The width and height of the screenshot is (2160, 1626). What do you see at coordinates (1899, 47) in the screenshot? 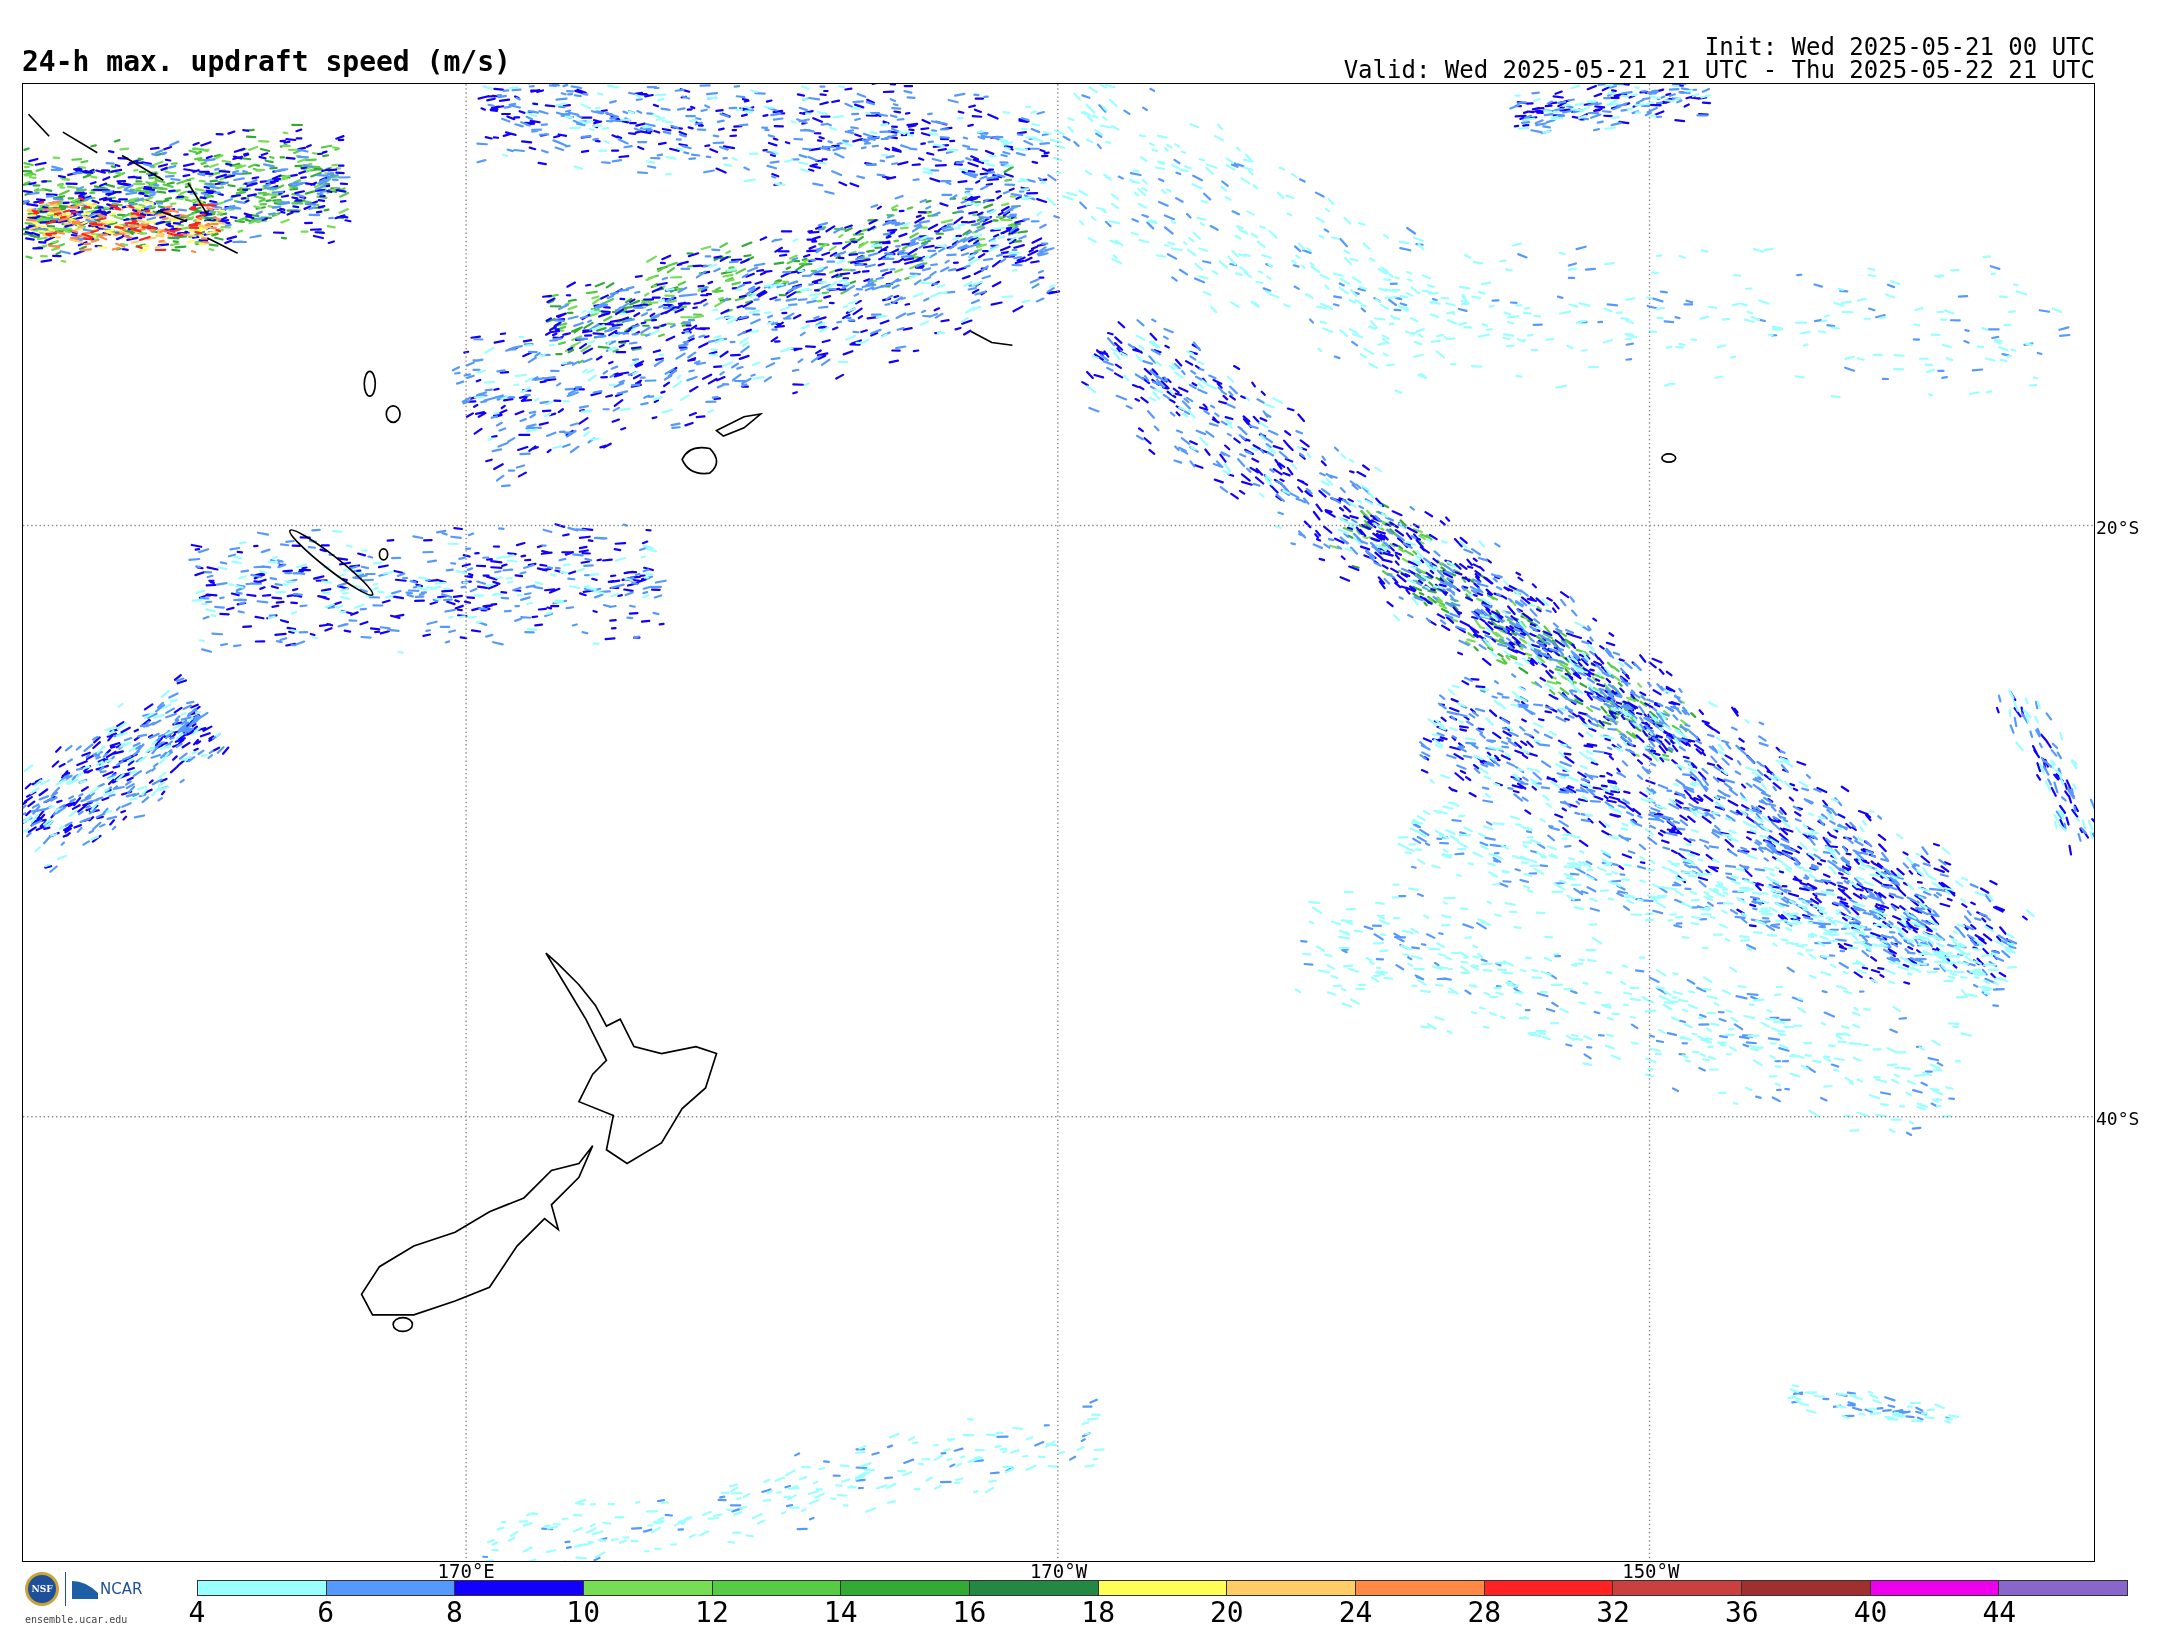
I see `init-time: Init: Wed 2025-05-21 00 UTC` at bounding box center [1899, 47].